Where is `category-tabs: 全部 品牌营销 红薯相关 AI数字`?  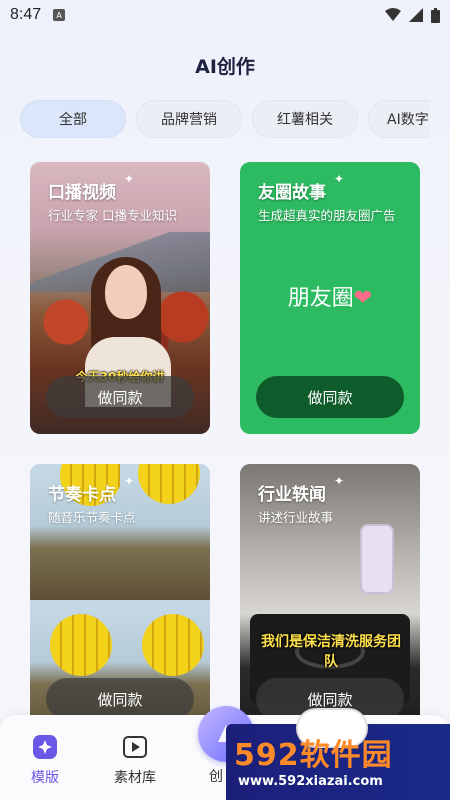
category-tabs: 全部 品牌营销 红薯相关 AI数字 is located at coordinates (225, 119).